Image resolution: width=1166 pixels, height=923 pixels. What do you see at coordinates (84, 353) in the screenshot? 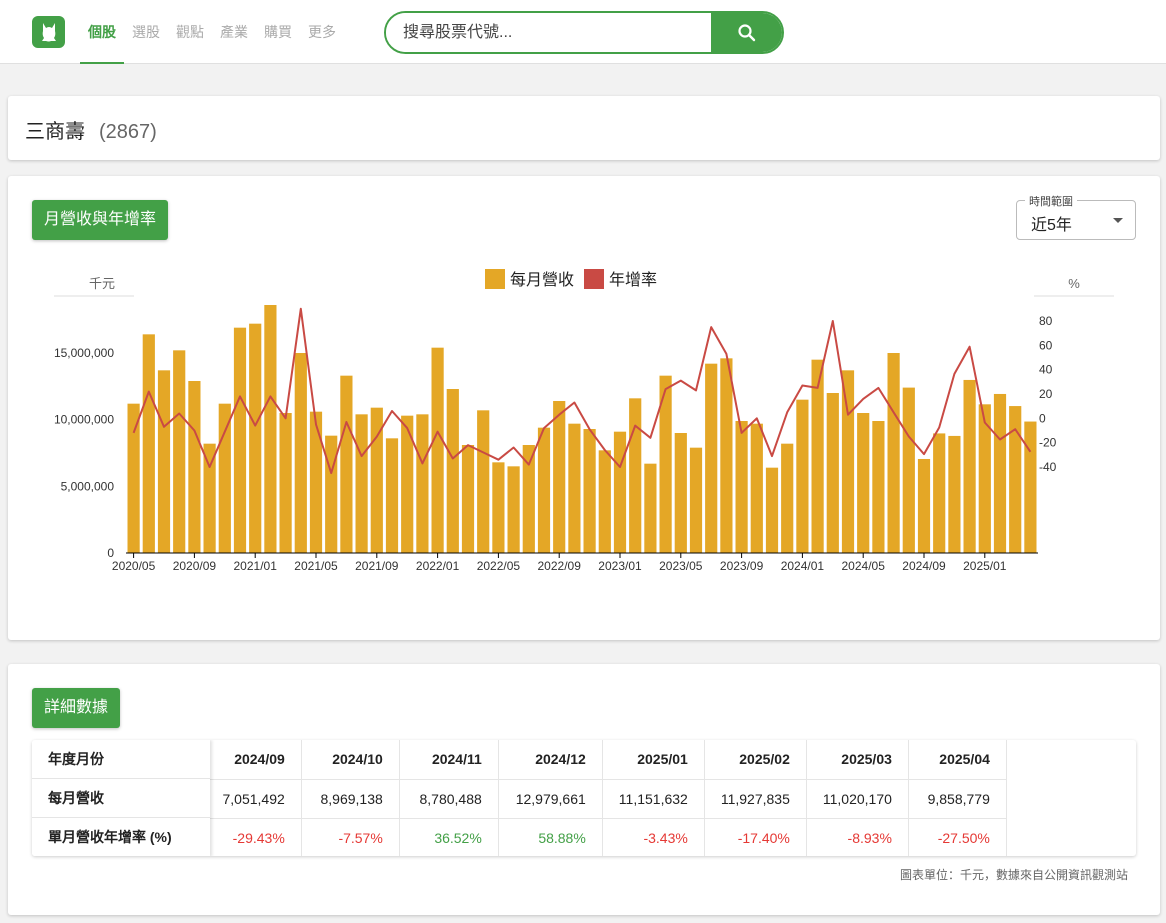
I see `y-left-tick-label: 15,000,000` at bounding box center [84, 353].